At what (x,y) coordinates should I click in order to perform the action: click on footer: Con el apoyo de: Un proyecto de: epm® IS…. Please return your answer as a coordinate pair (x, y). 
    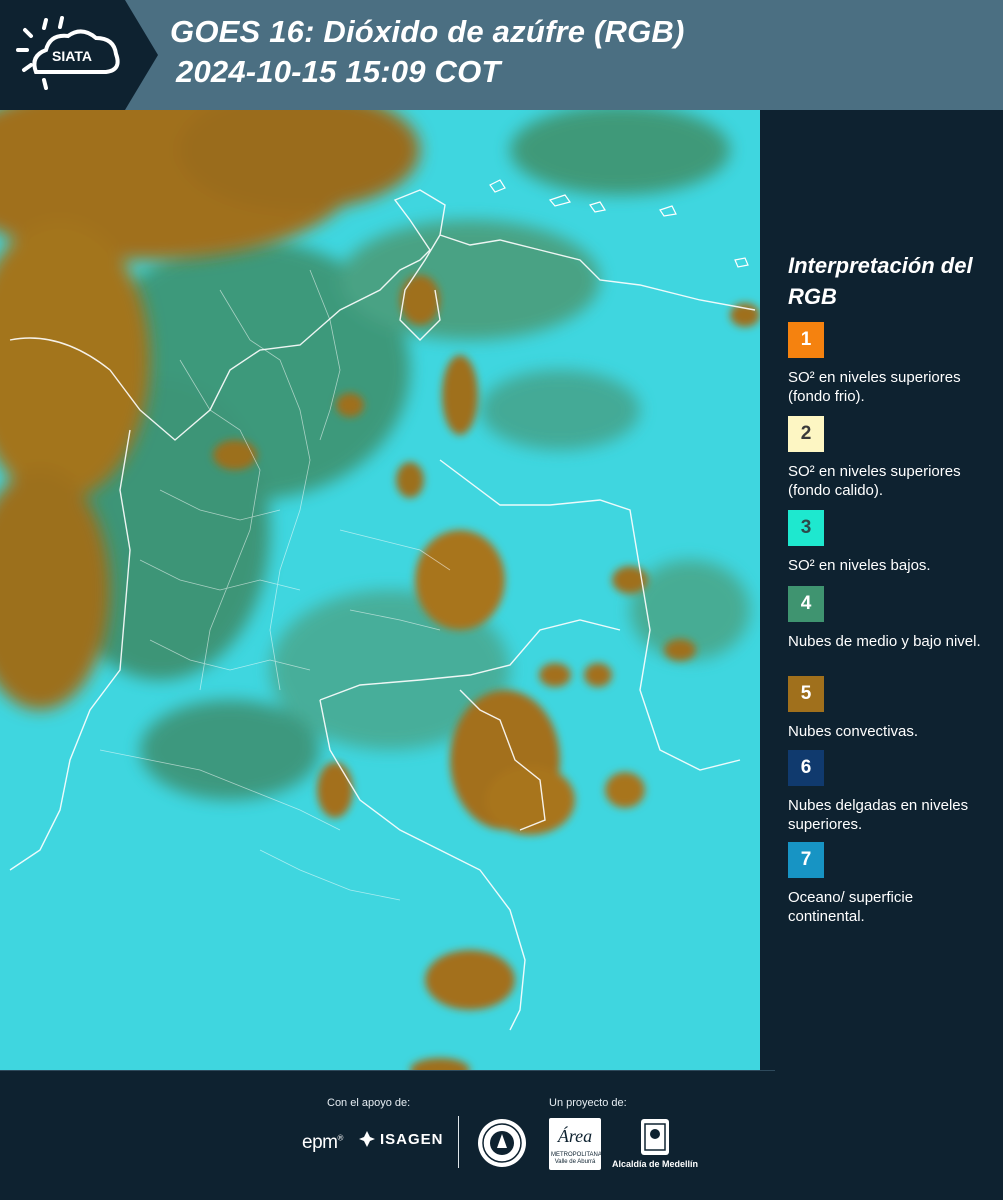
    Looking at the image, I should click on (501, 1135).